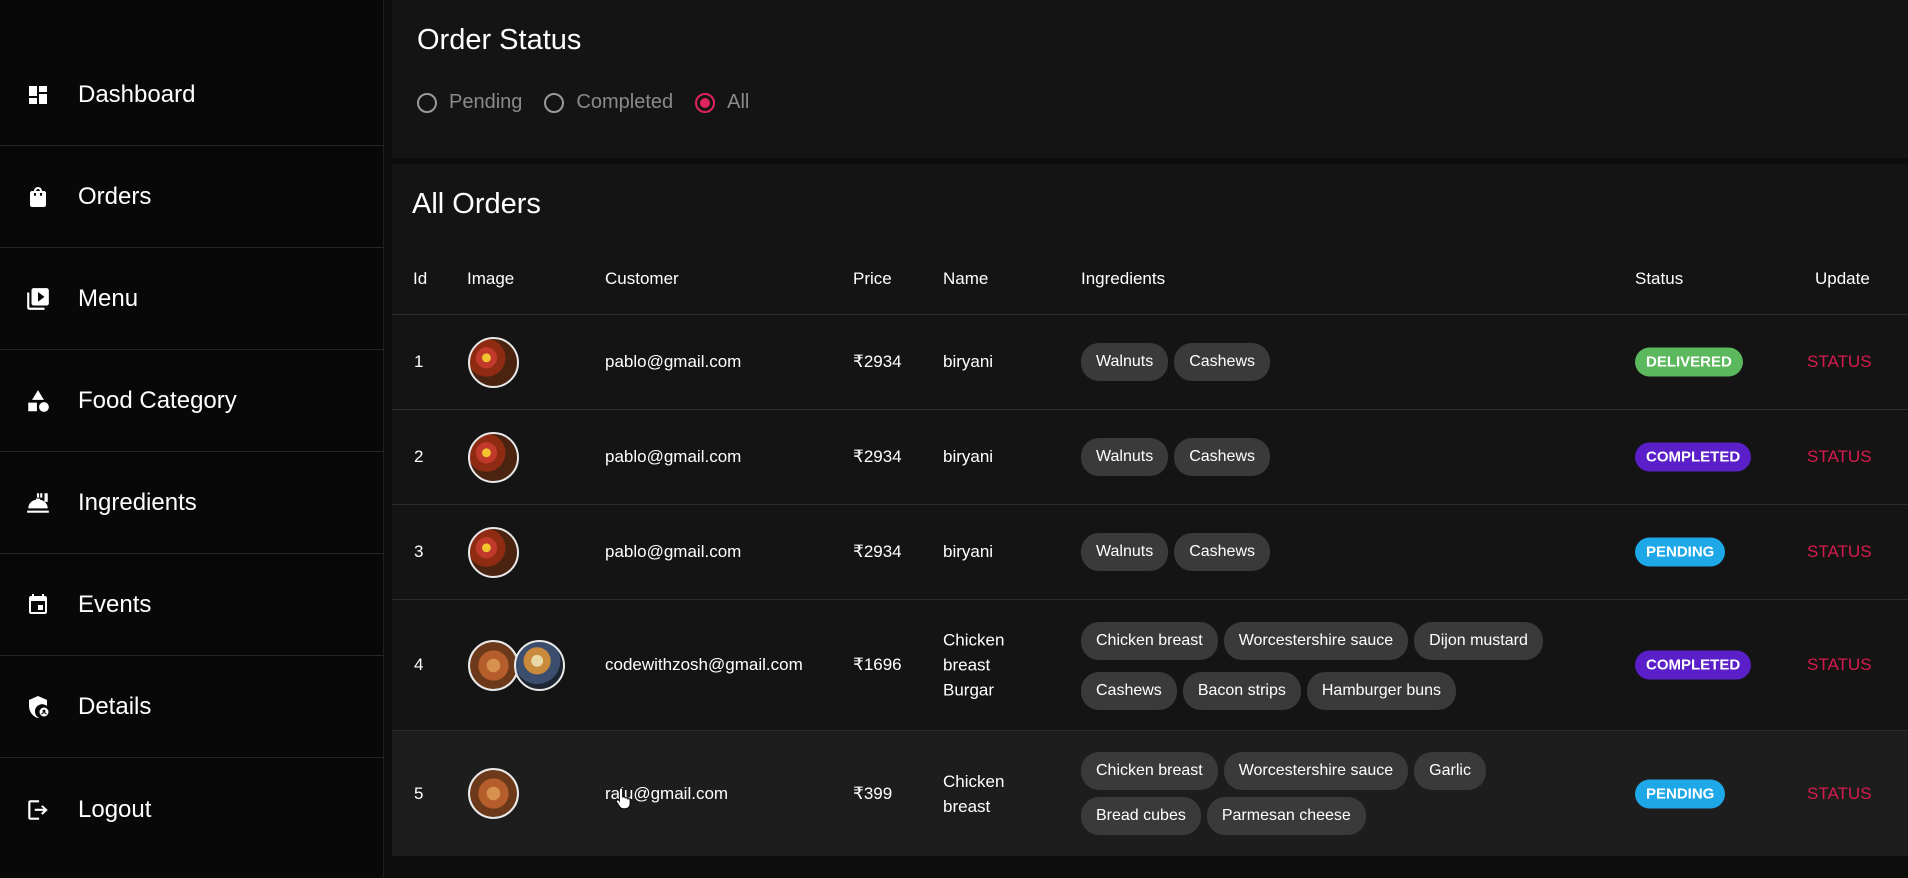  I want to click on radio-label: Pending, so click(486, 102).